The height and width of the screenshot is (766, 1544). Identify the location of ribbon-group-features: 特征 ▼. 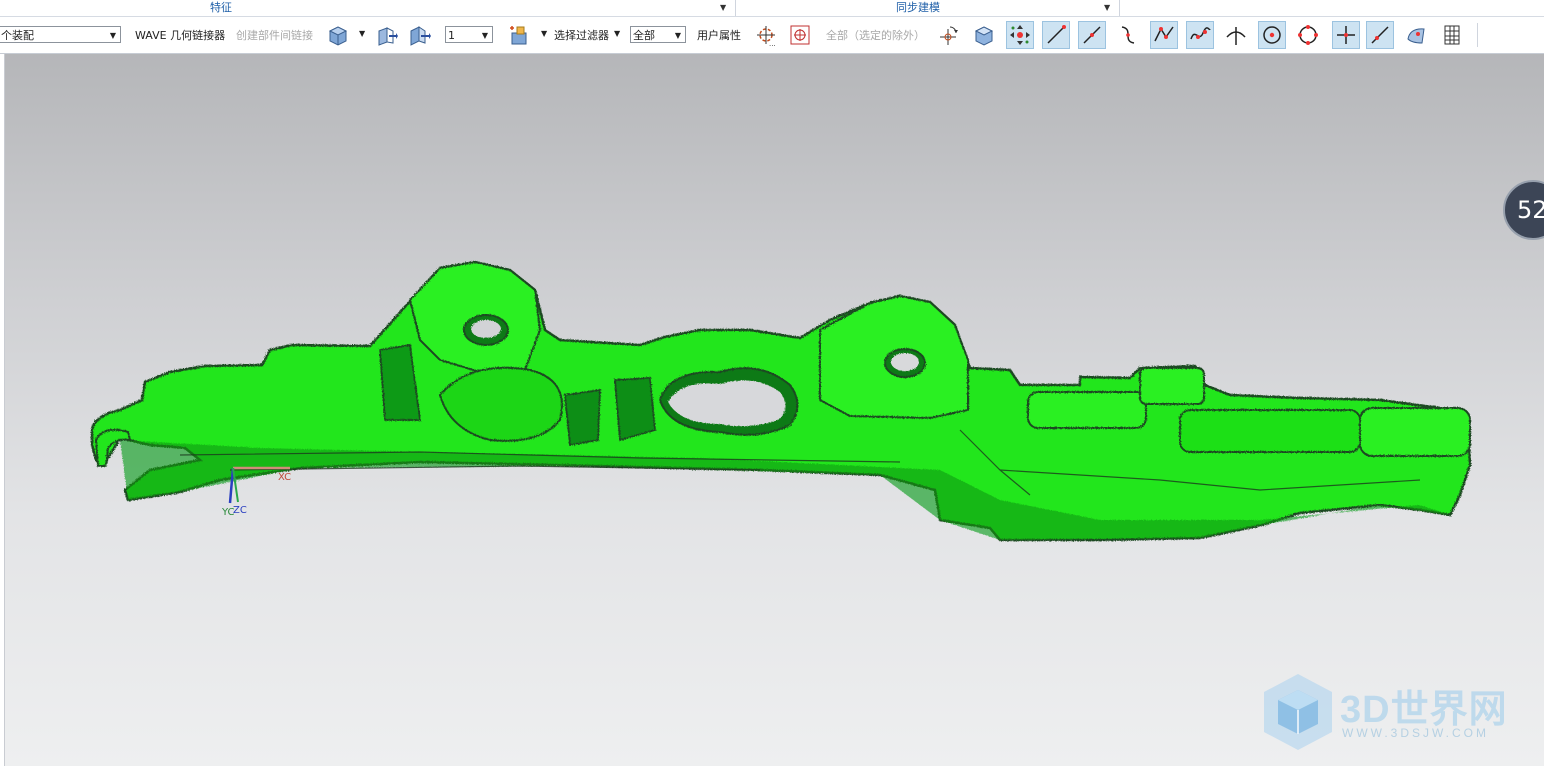
(367, 8).